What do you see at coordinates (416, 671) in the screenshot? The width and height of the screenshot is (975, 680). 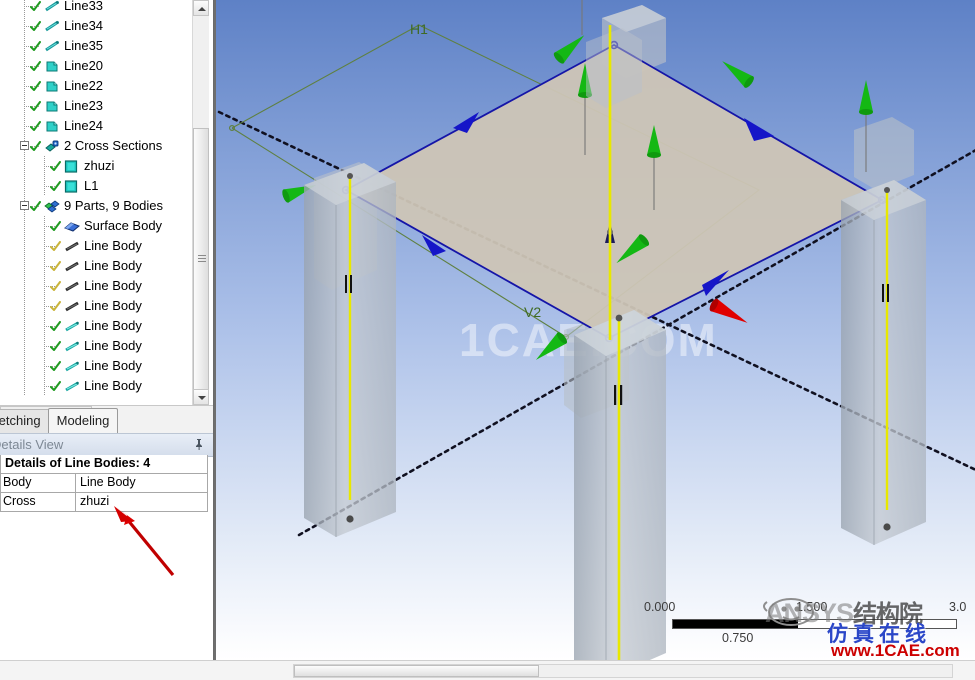 I see `horizontal-scrollbar-thumb` at bounding box center [416, 671].